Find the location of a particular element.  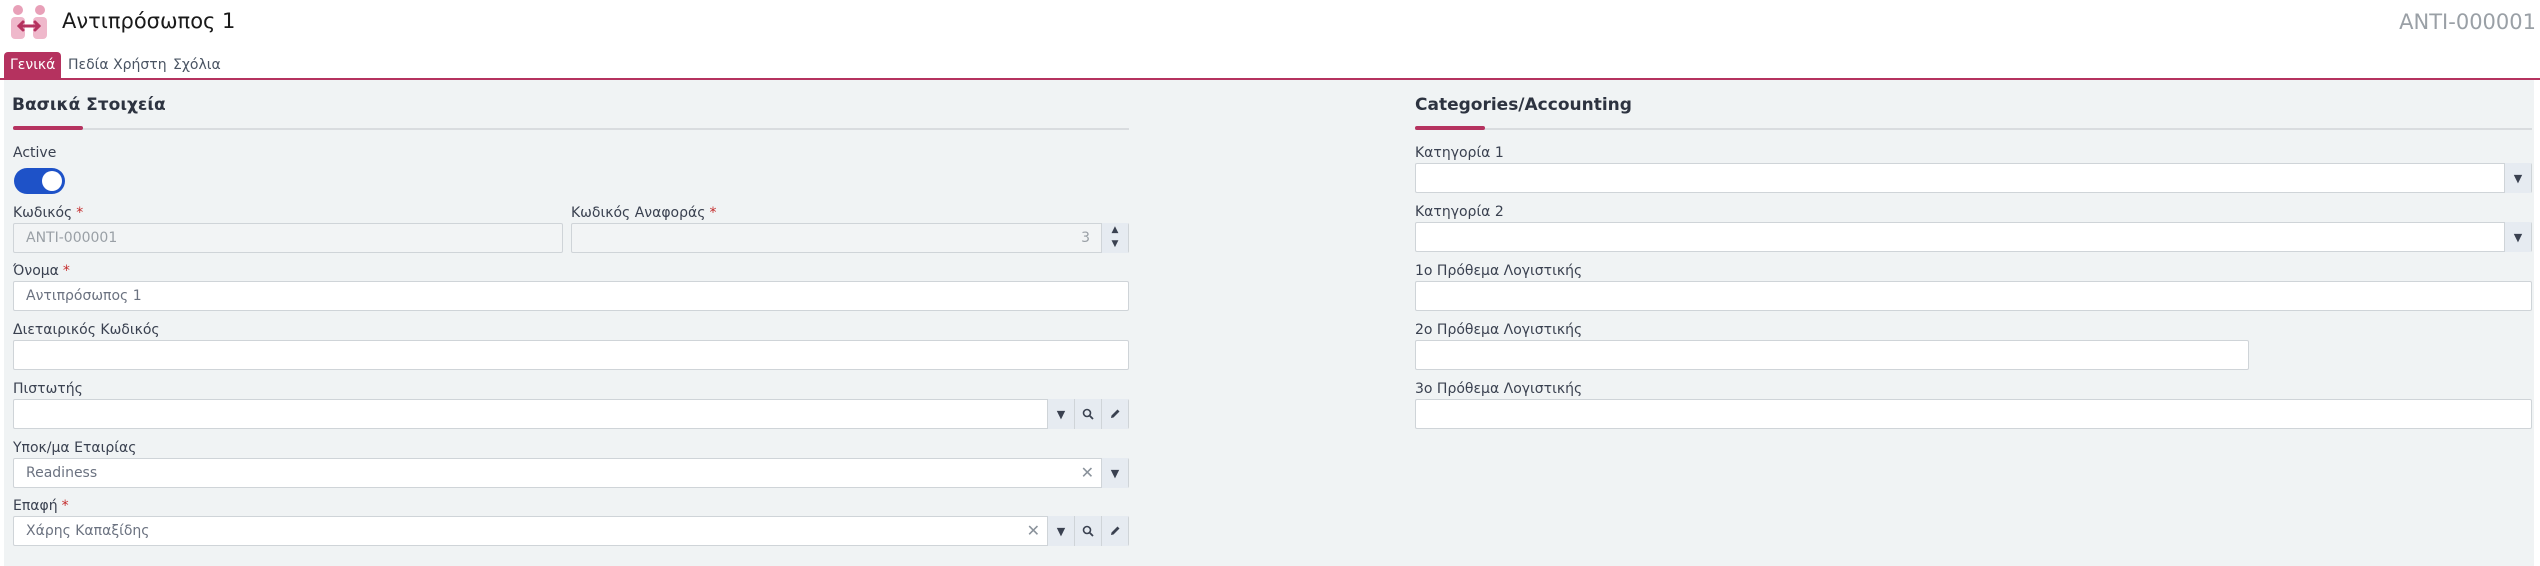

code-value: ANTI-000001 is located at coordinates (72, 238).